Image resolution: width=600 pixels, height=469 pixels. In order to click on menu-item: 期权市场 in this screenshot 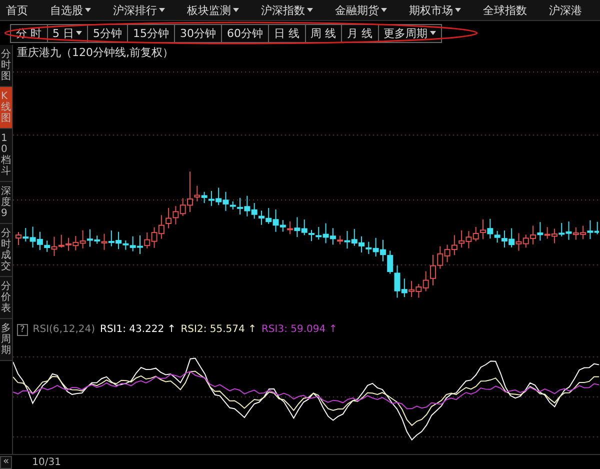, I will do `click(435, 10)`.